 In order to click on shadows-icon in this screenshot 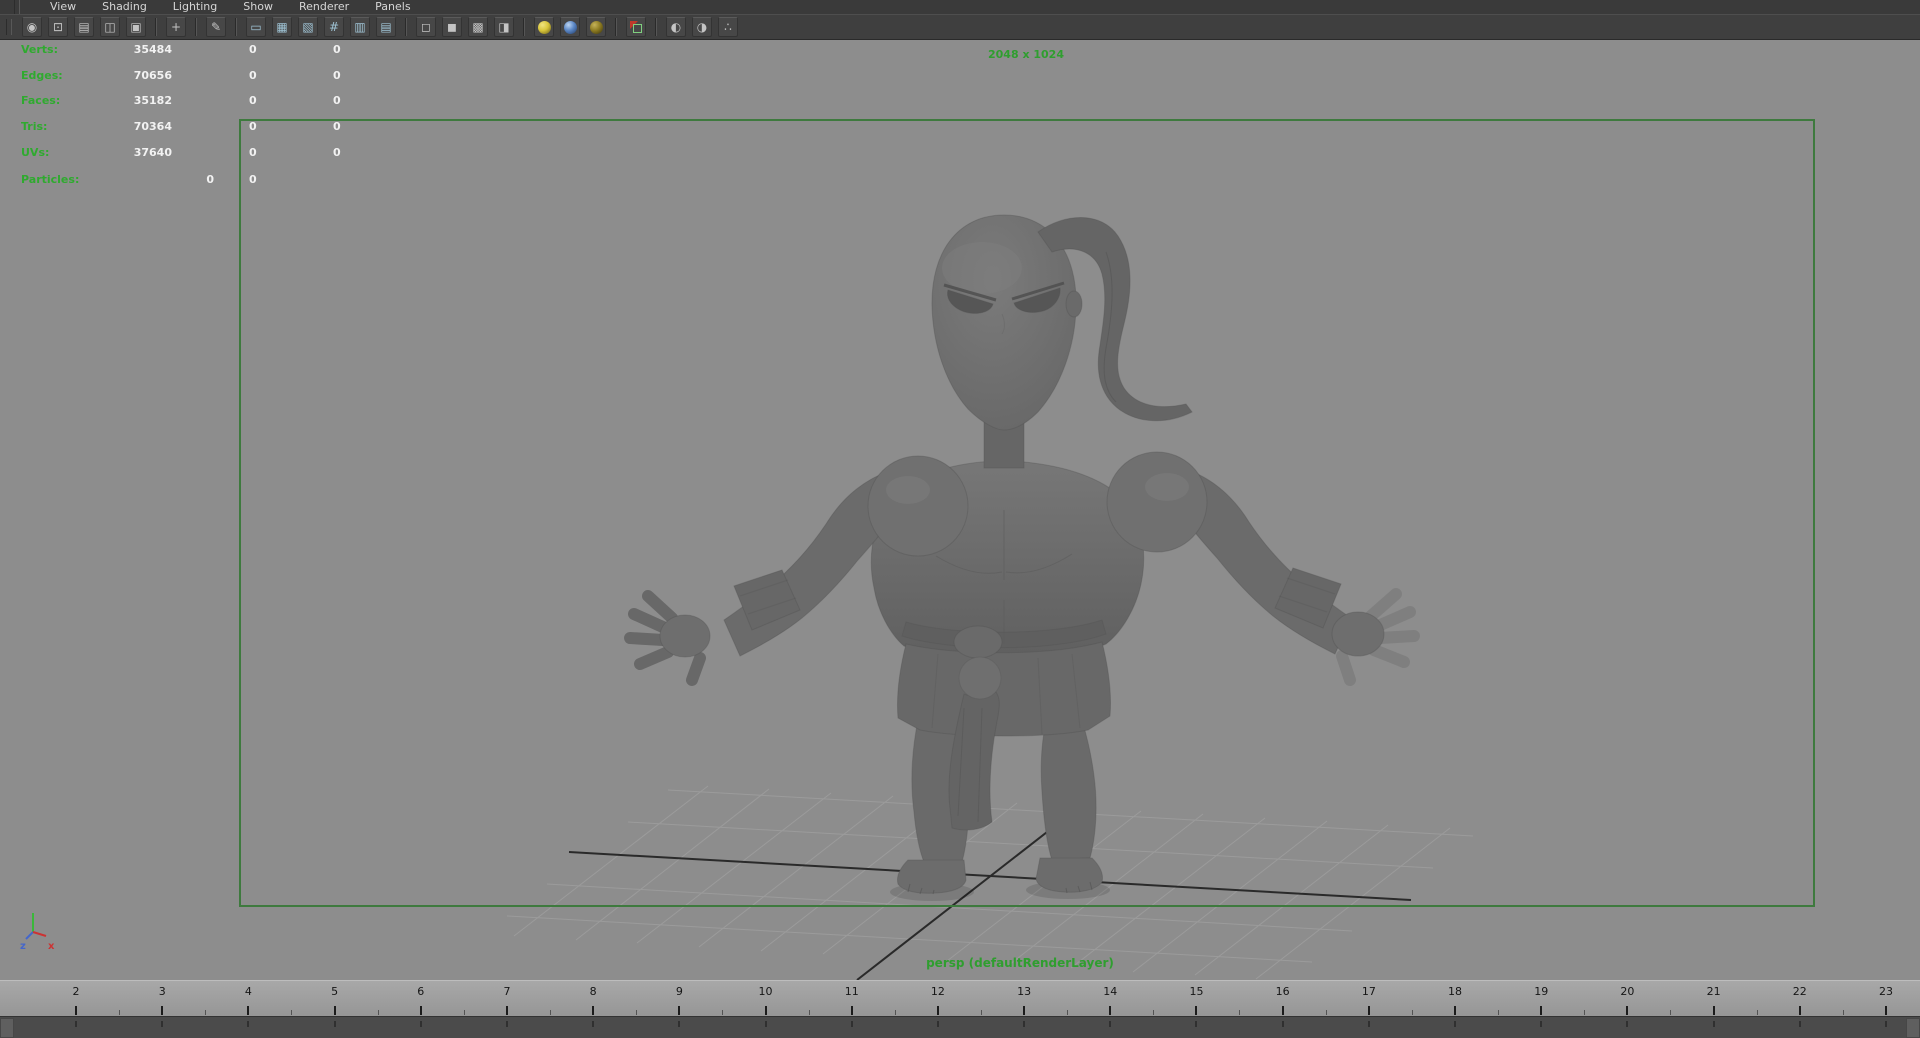, I will do `click(570, 27)`.